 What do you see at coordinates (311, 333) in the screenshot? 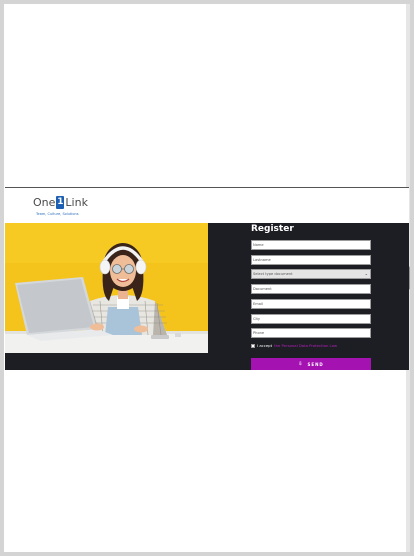
I see `phone-field: Phone` at bounding box center [311, 333].